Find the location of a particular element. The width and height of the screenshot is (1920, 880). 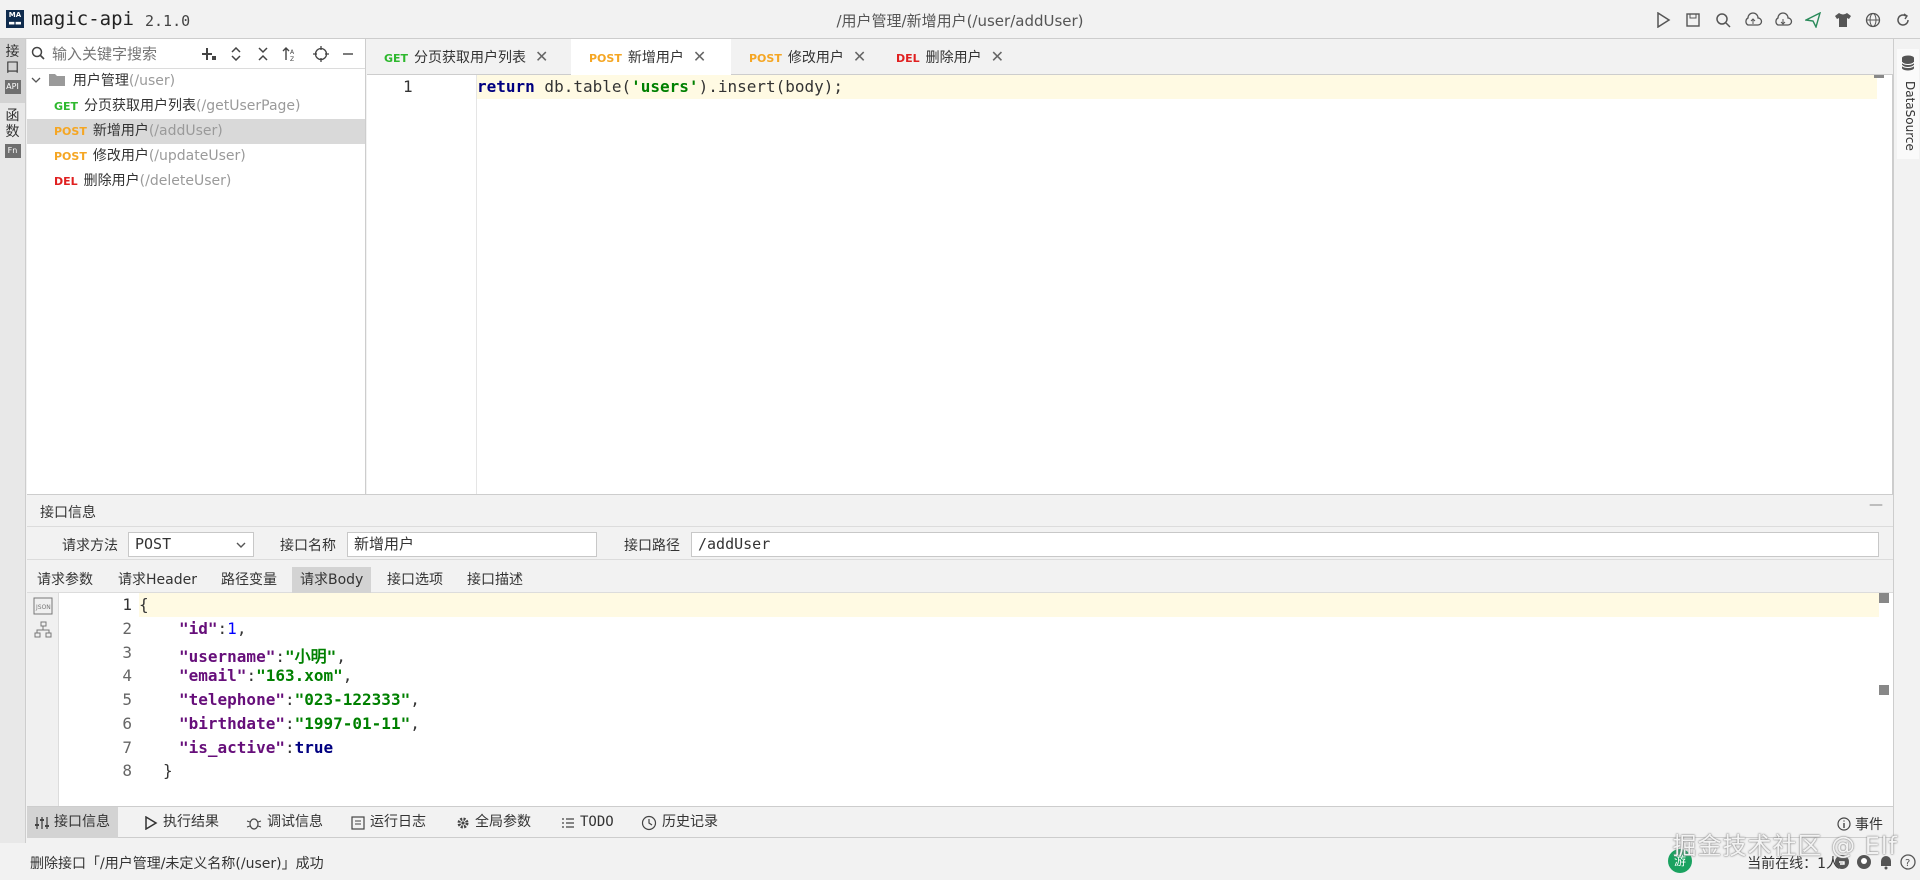

bottom-tab-logs: 运行日志 is located at coordinates (388, 822).